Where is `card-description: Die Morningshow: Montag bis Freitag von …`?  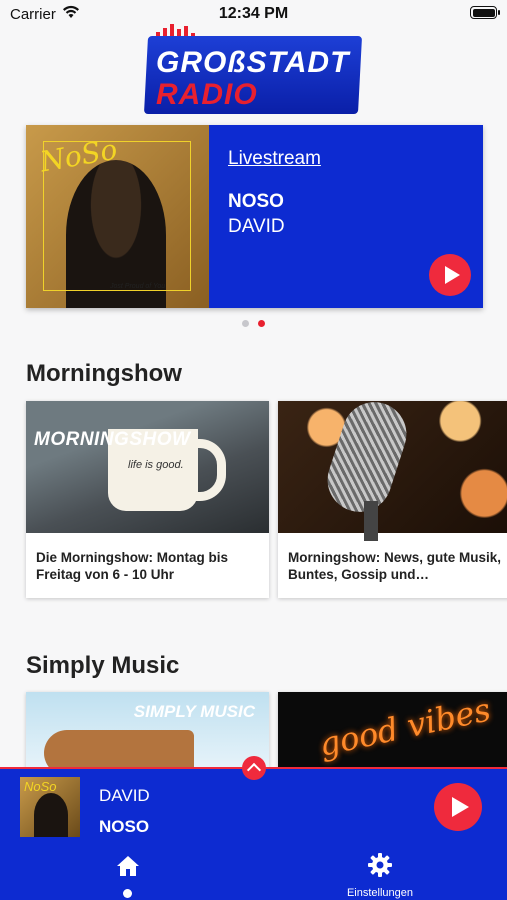
card-description: Die Morningshow: Montag bis Freitag von … is located at coordinates (132, 566).